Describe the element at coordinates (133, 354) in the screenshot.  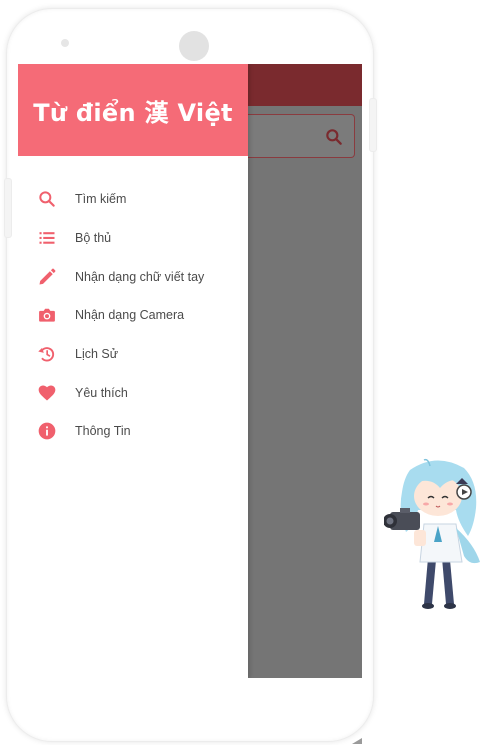
I see `menu-item-history: Lịch Sử` at that location.